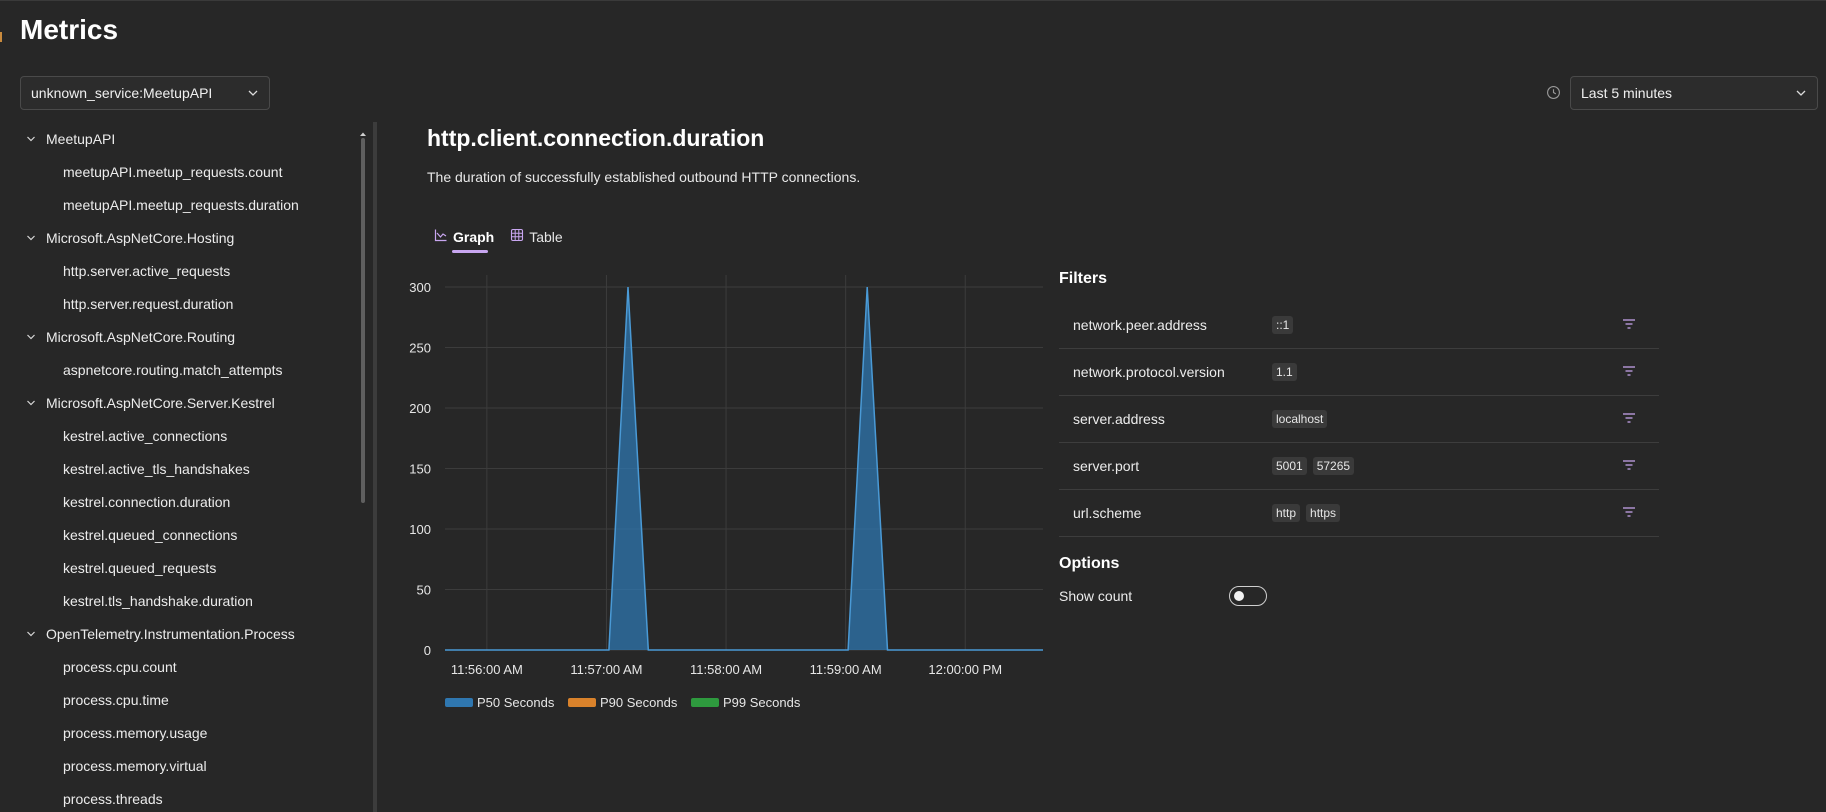 The image size is (1826, 812). Describe the element at coordinates (363, 320) in the screenshot. I see `sidebar-scroll-thumb` at that location.